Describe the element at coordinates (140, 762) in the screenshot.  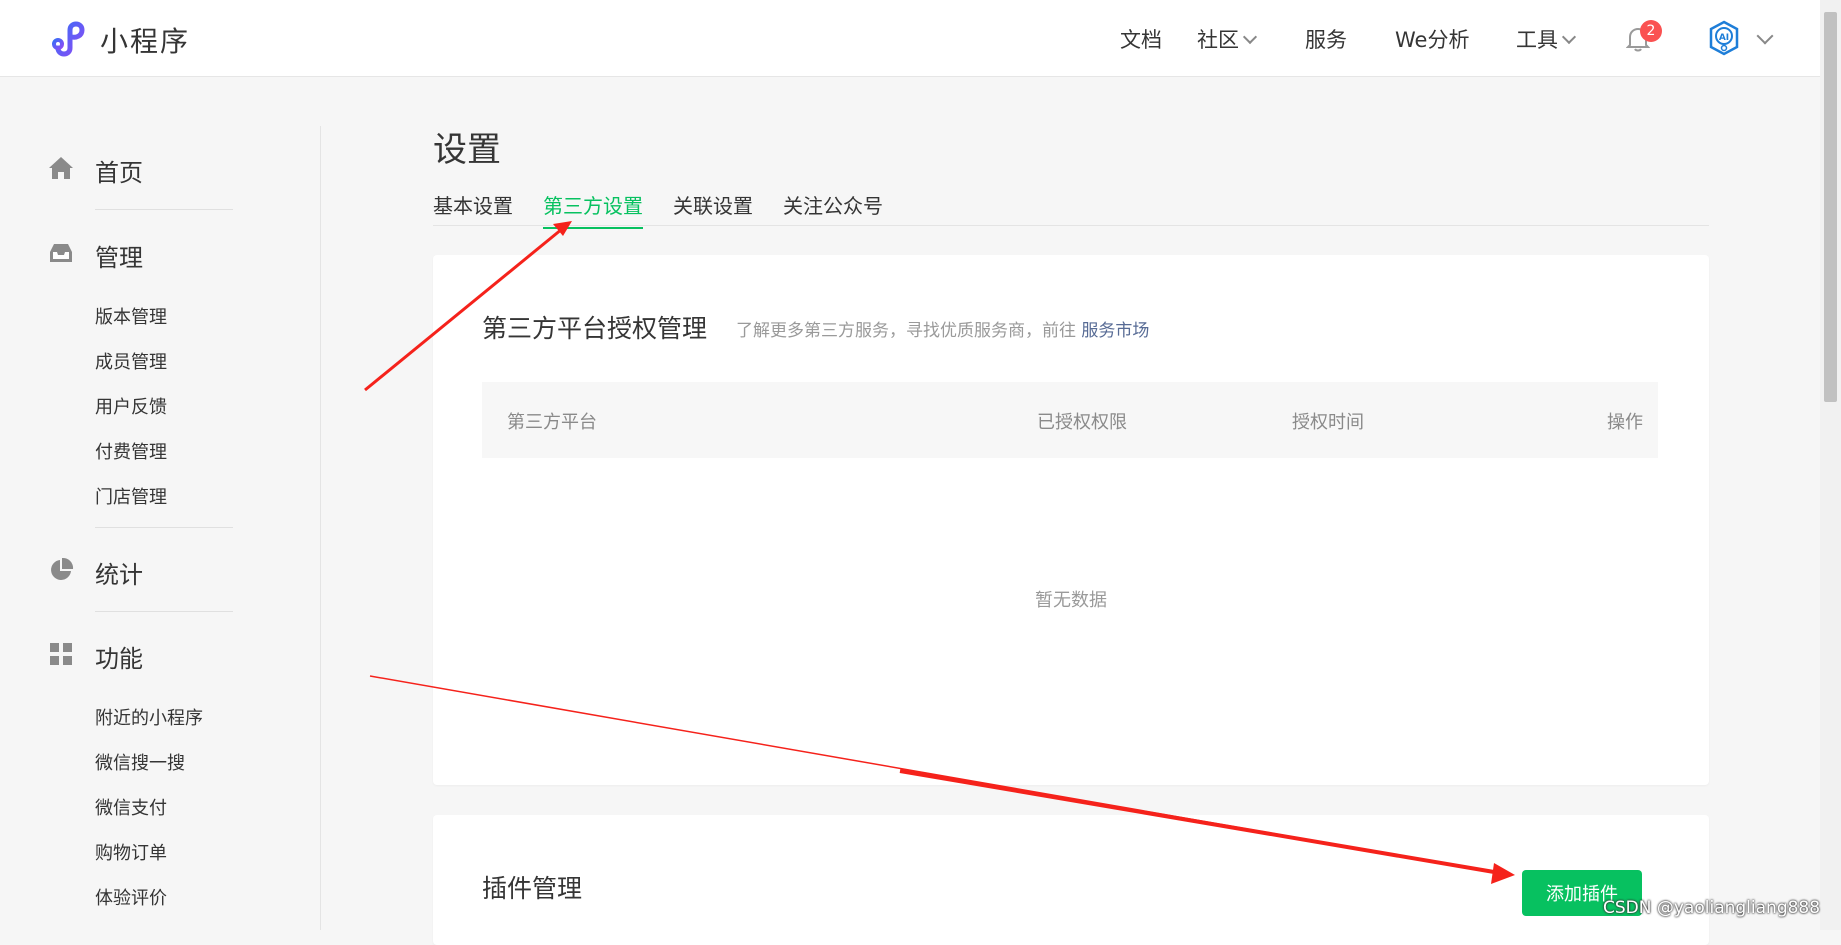
I see `sidebar-item-wechat-search: 微信搜一搜` at that location.